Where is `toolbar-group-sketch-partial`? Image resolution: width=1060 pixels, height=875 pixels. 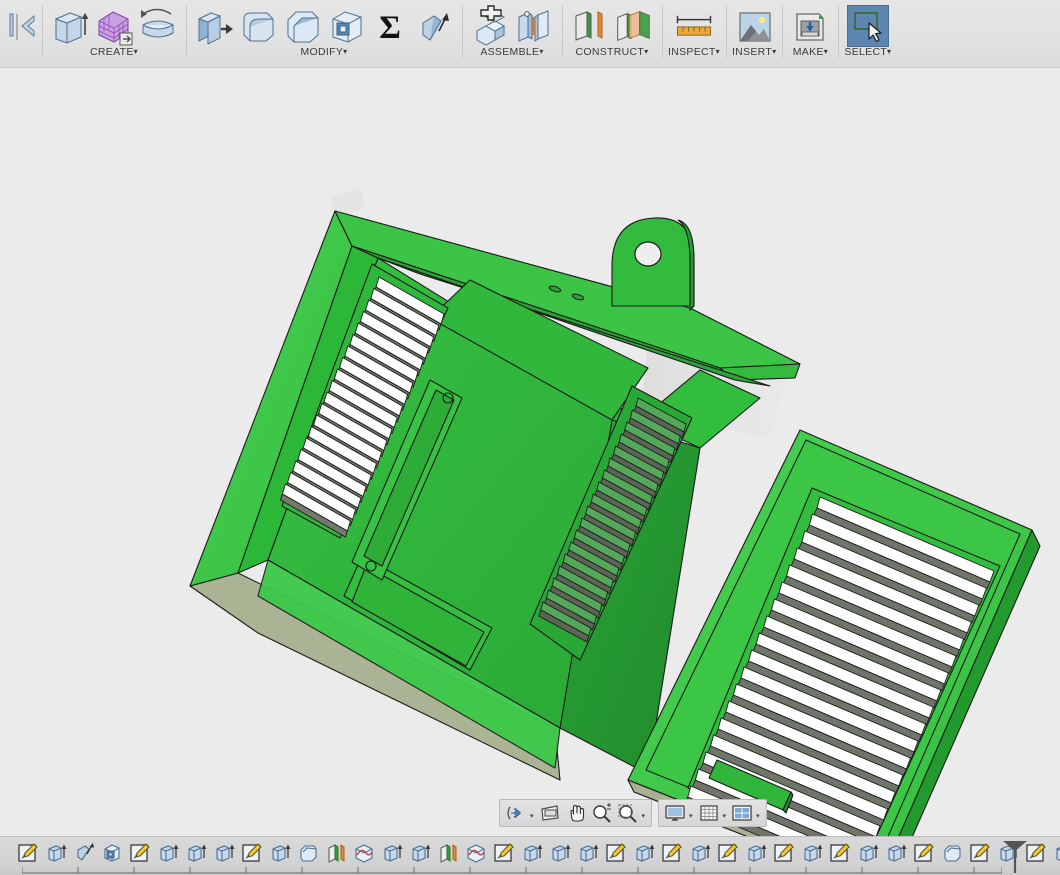 toolbar-group-sketch-partial is located at coordinates (21, 33).